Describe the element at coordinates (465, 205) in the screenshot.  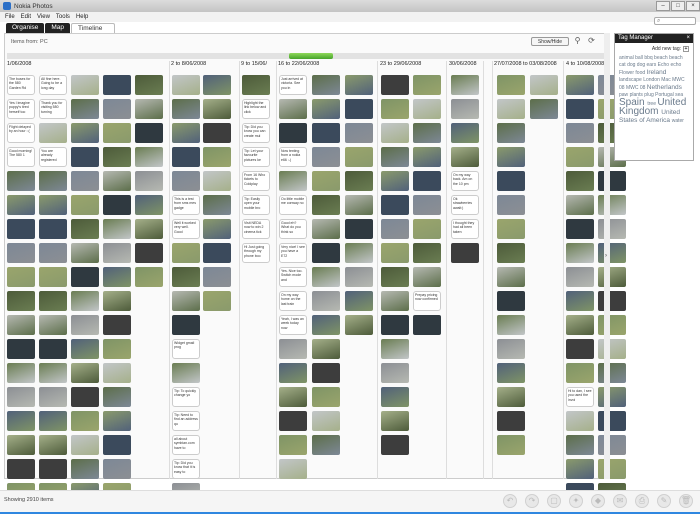
I see `message-note: Ok strawberries await:)` at that location.